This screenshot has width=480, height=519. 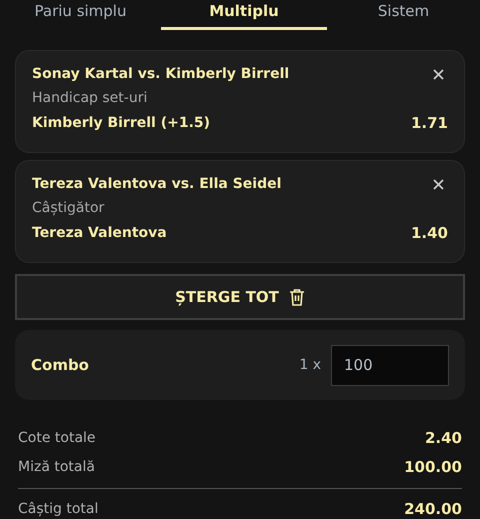 I want to click on event-title: Sonay Kartal vs. Kimberly Birrell, so click(x=161, y=74).